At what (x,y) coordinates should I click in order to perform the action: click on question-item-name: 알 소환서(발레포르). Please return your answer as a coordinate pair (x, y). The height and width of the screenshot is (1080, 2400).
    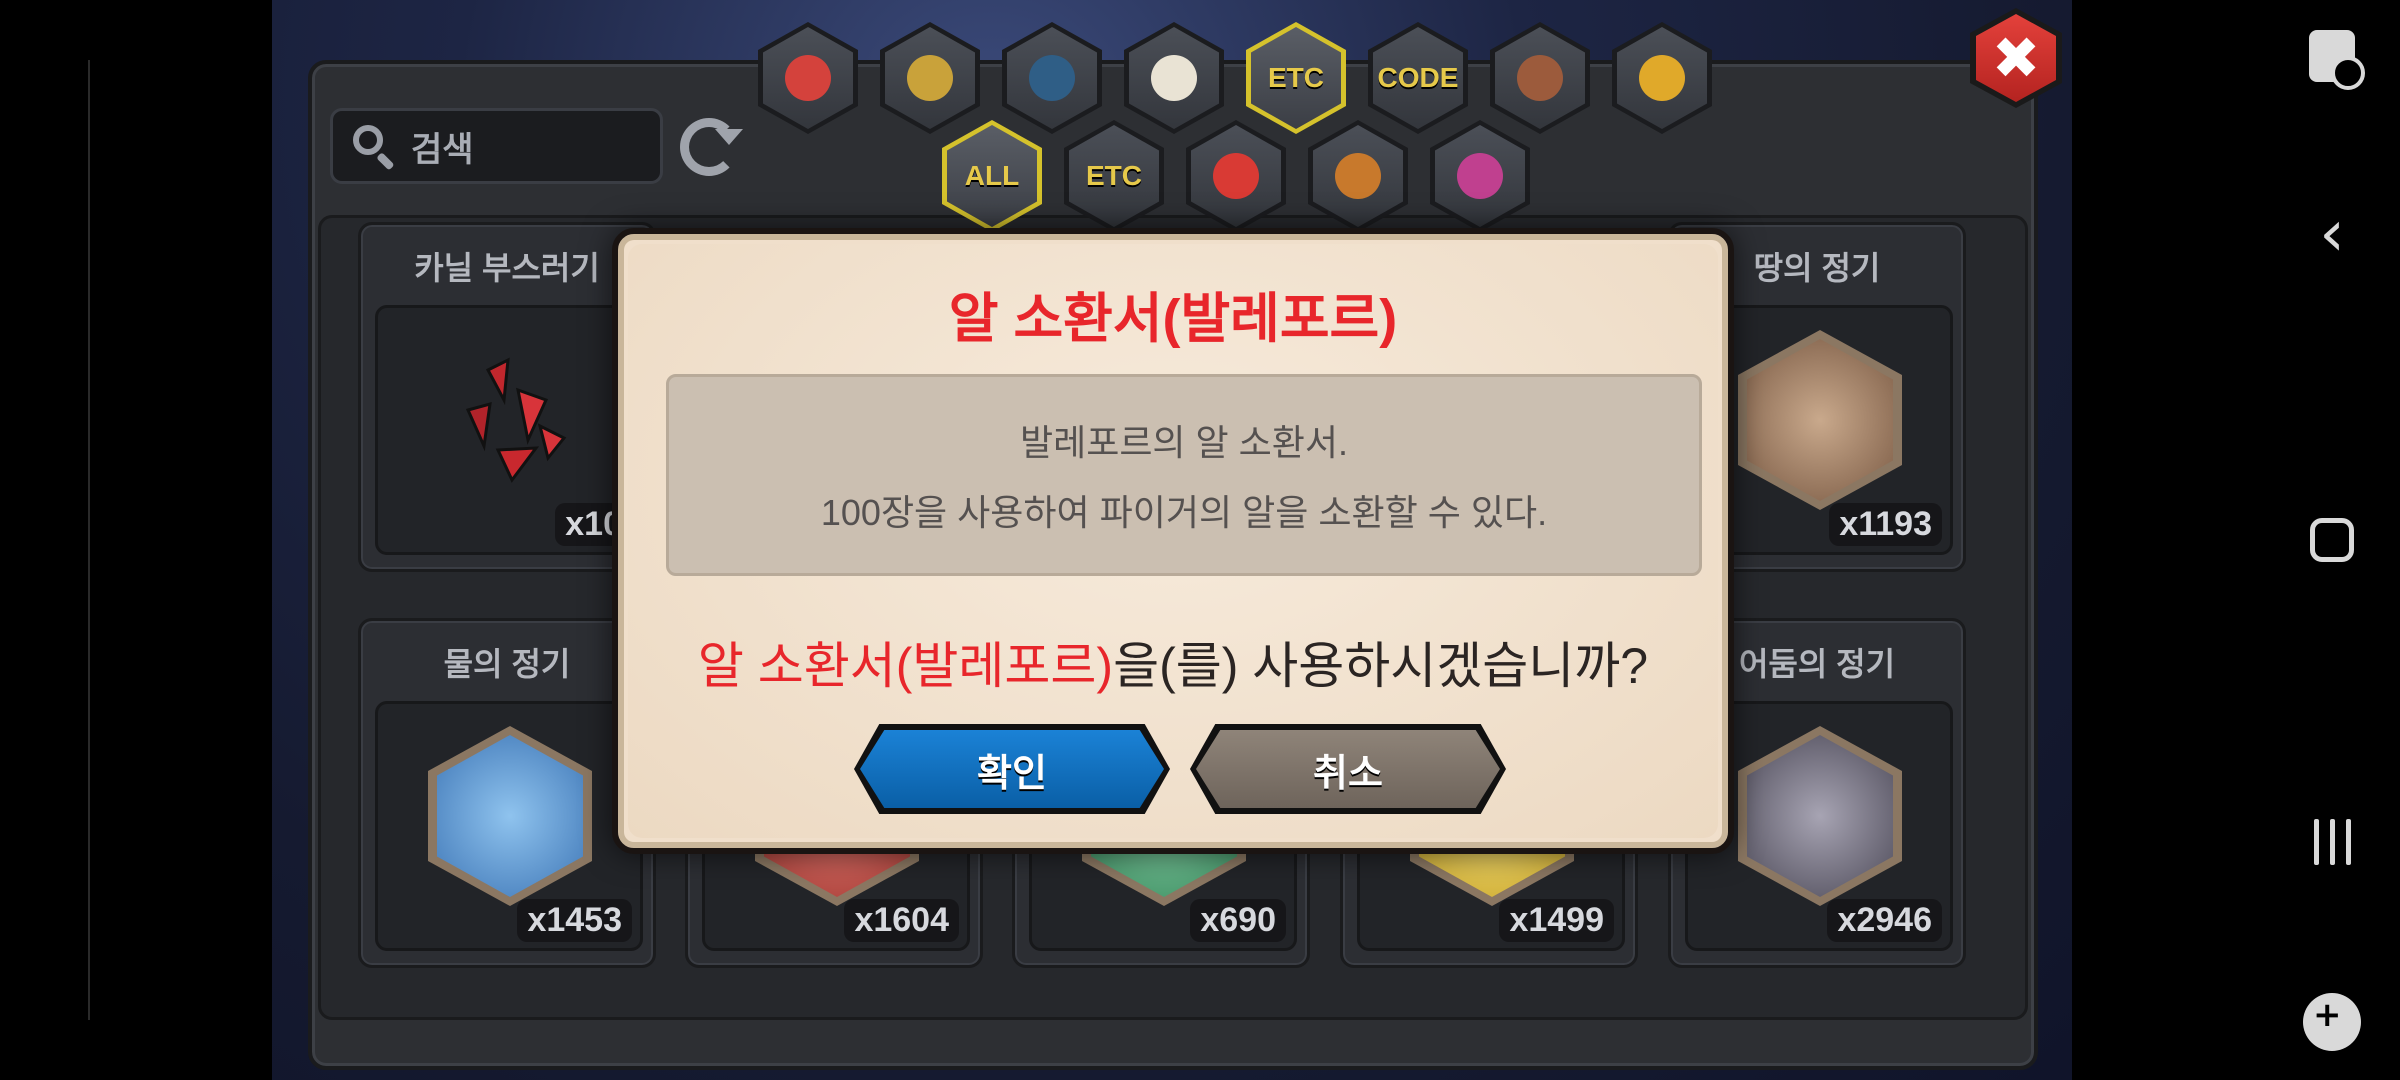
    Looking at the image, I should click on (905, 666).